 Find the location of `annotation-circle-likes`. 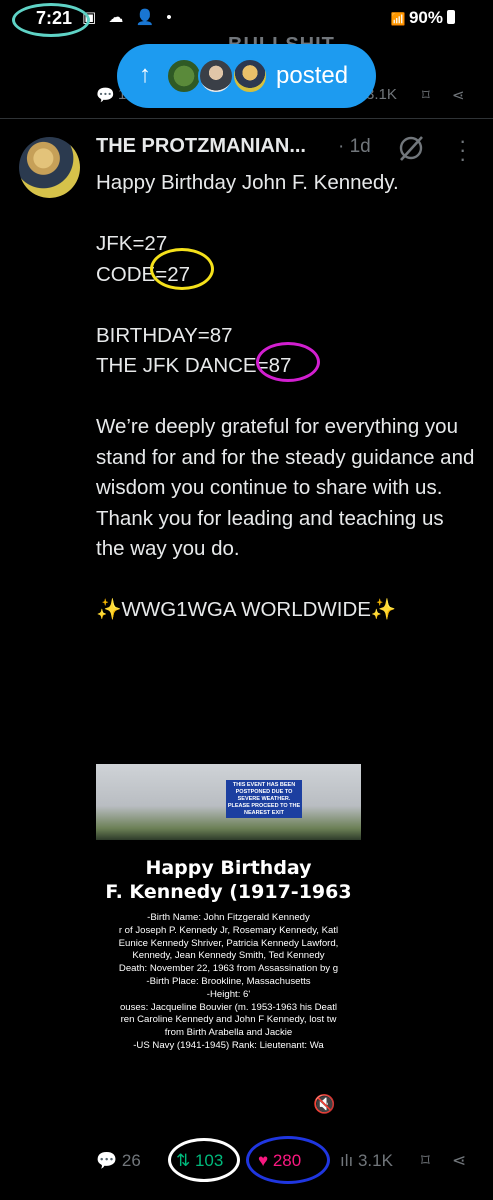

annotation-circle-likes is located at coordinates (288, 1160).